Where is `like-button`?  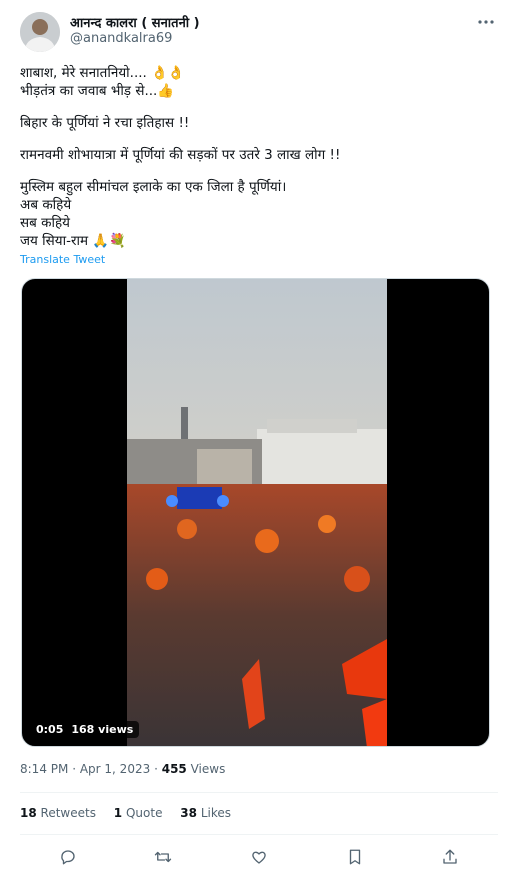 like-button is located at coordinates (259, 857).